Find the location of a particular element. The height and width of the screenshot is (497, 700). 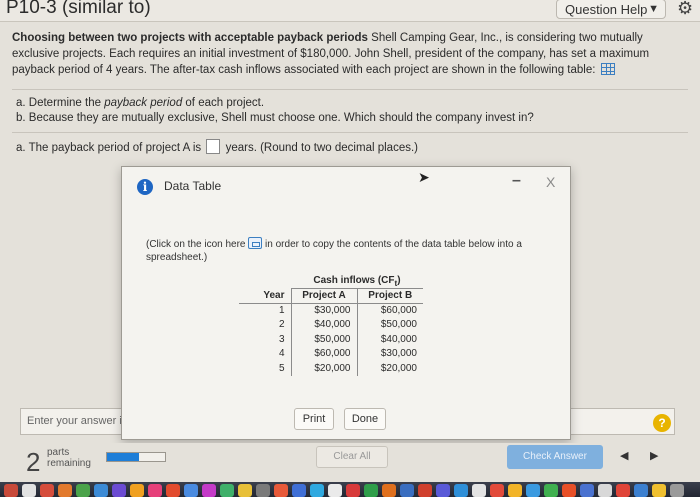

project-b-cell: $50,000 is located at coordinates (389, 324).